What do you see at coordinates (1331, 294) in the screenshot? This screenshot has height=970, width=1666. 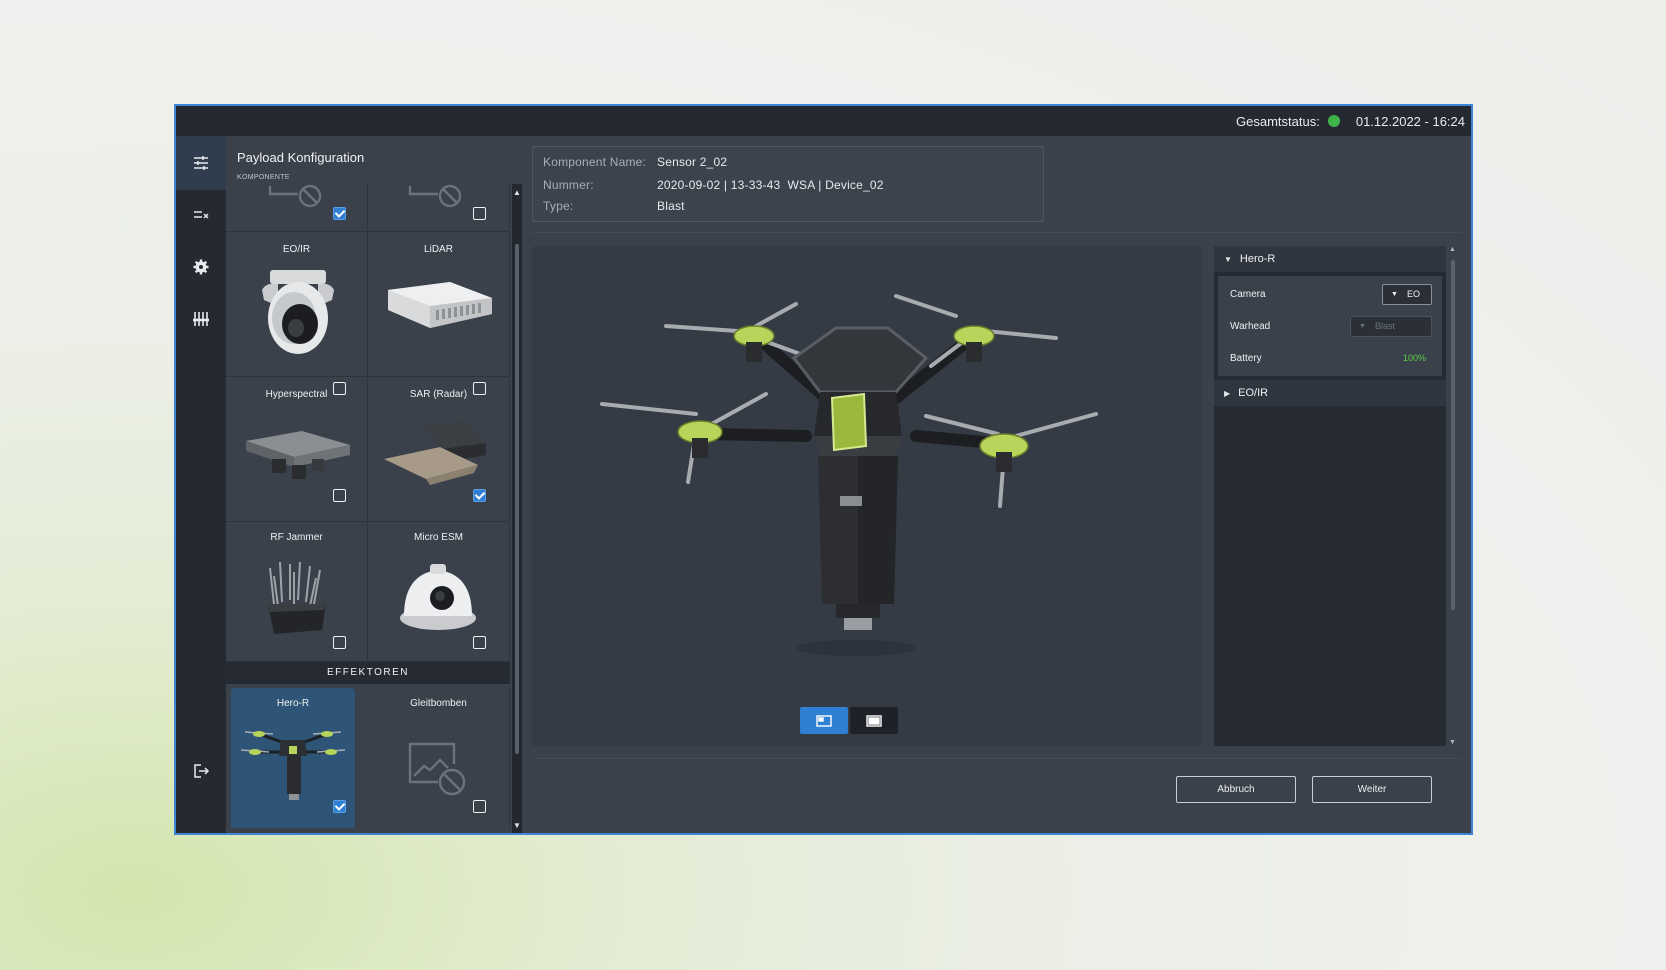 I see `prop-camera: Camera ▼ EO` at bounding box center [1331, 294].